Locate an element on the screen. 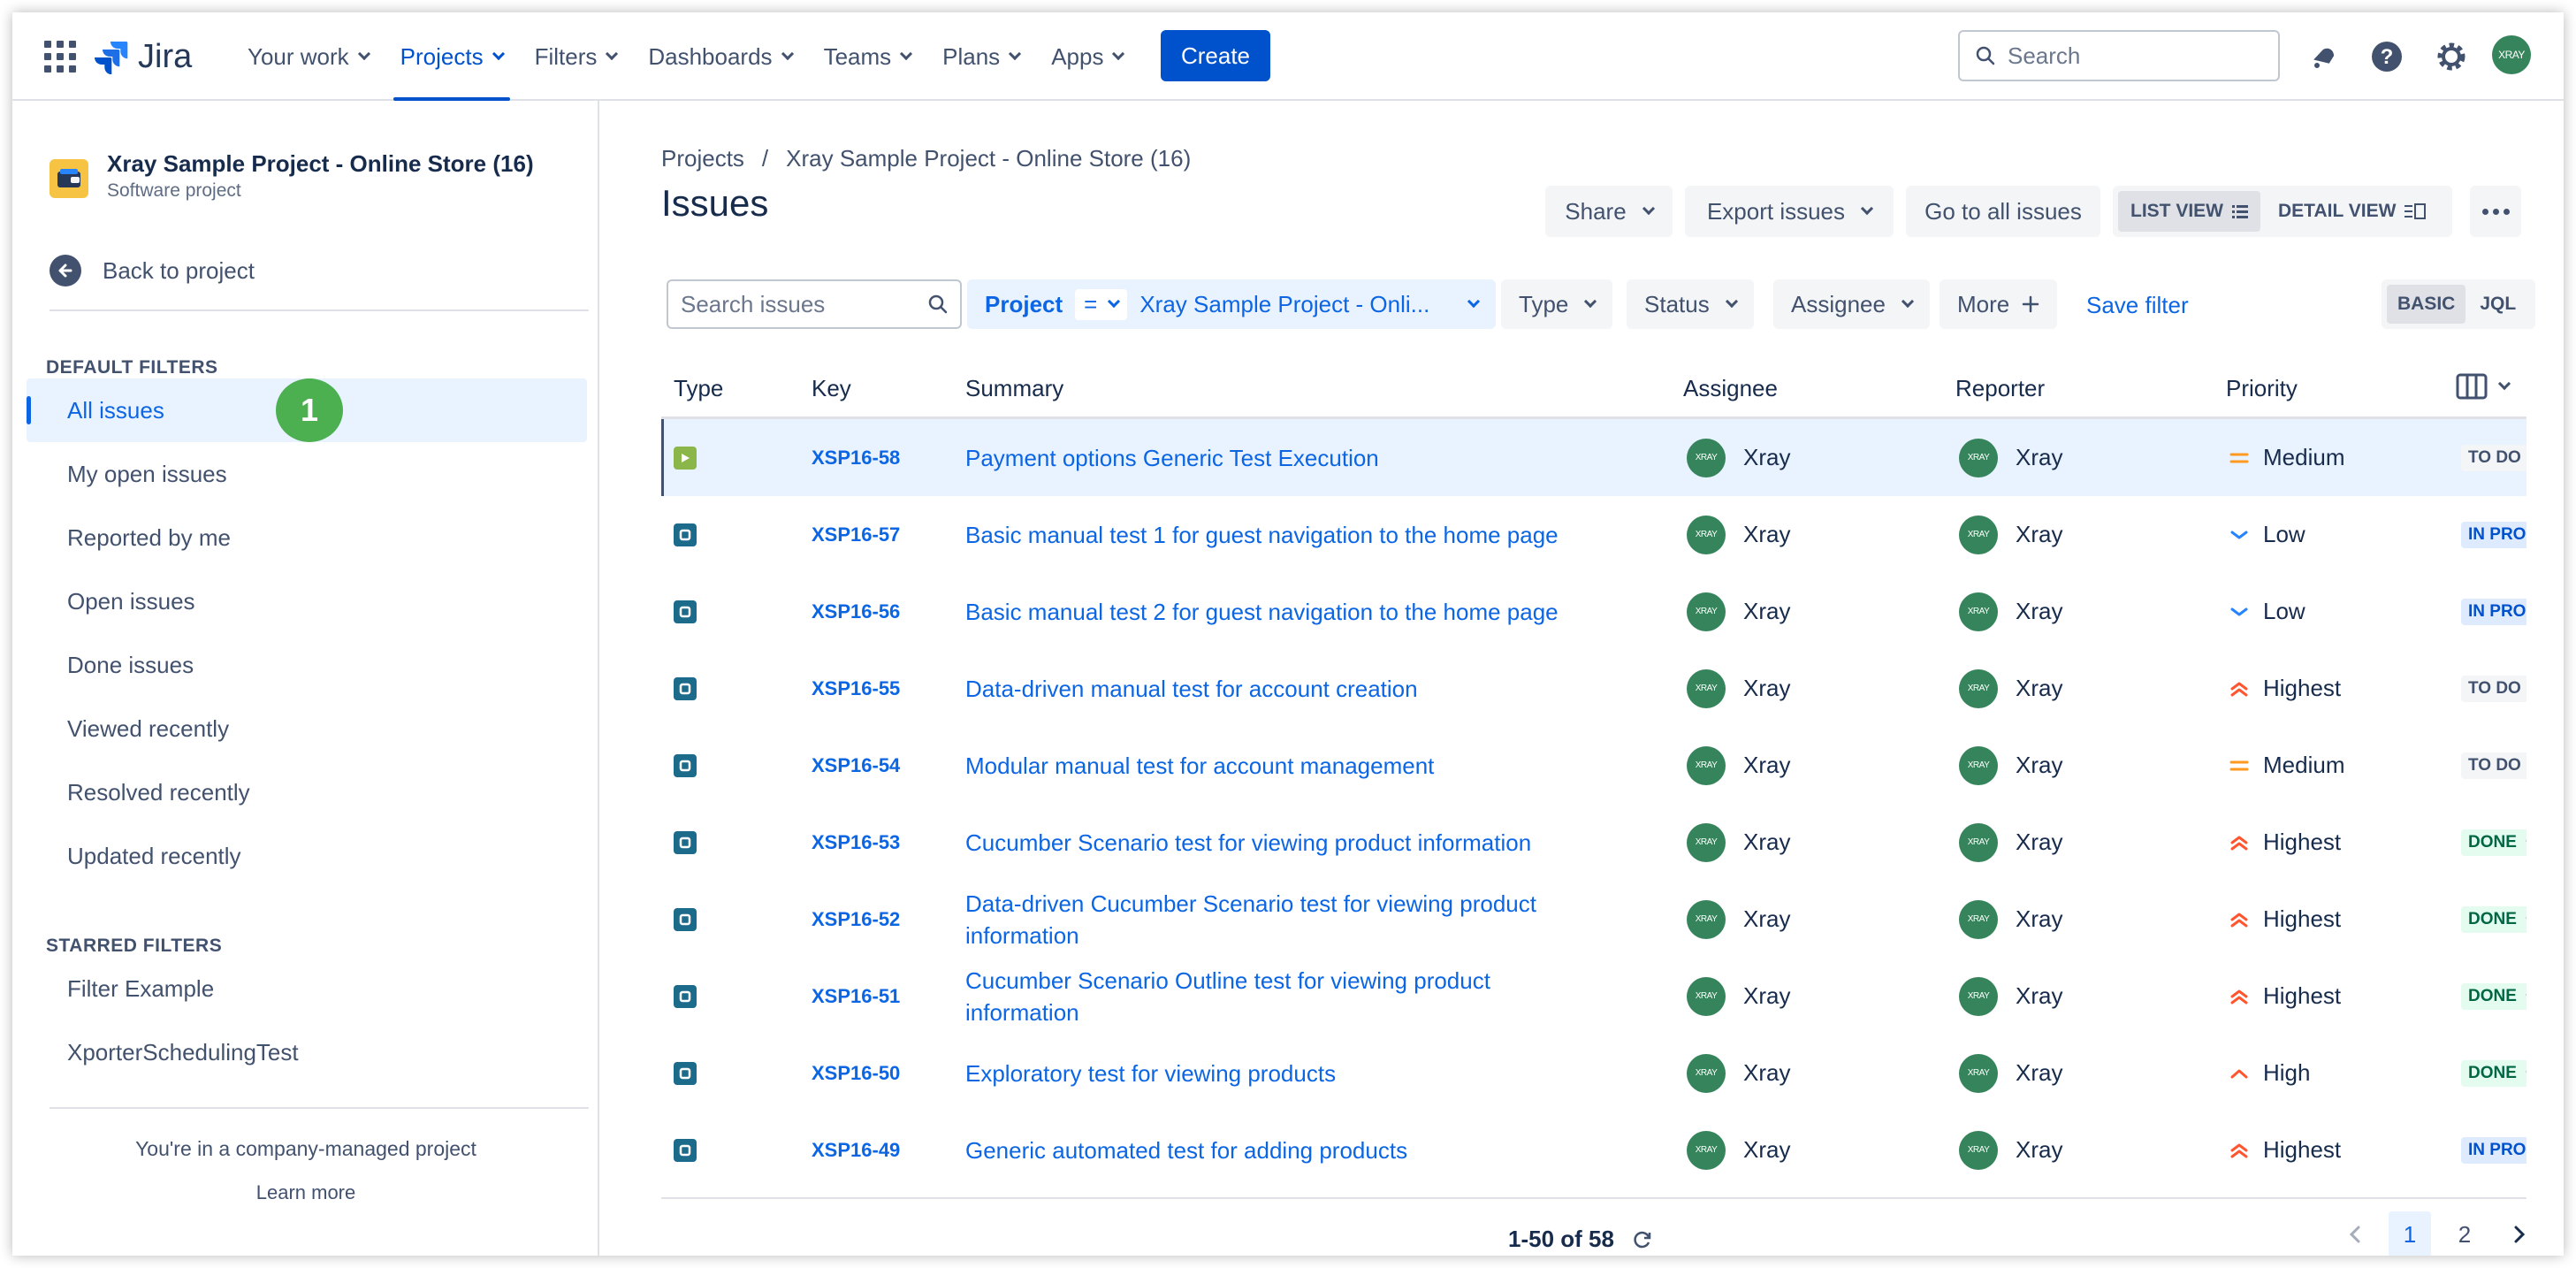  gear-icon is located at coordinates (2451, 56).